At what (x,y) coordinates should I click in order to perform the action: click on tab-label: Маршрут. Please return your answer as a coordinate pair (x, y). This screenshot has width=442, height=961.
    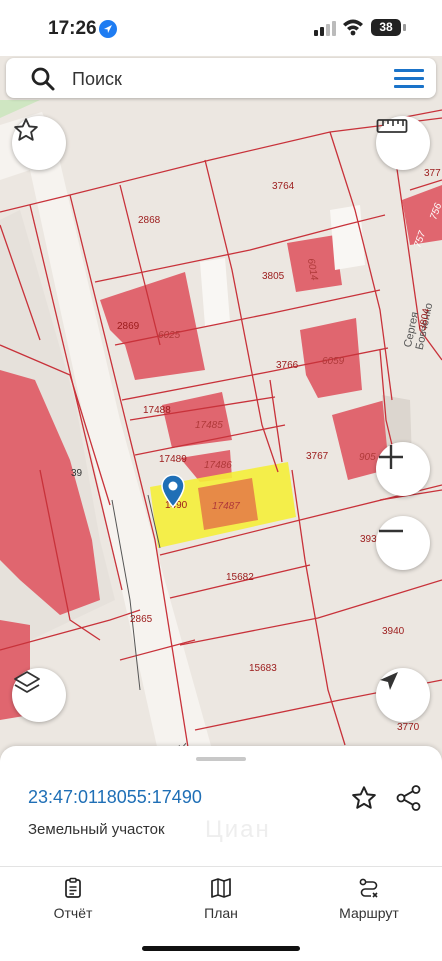
    Looking at the image, I should click on (369, 913).